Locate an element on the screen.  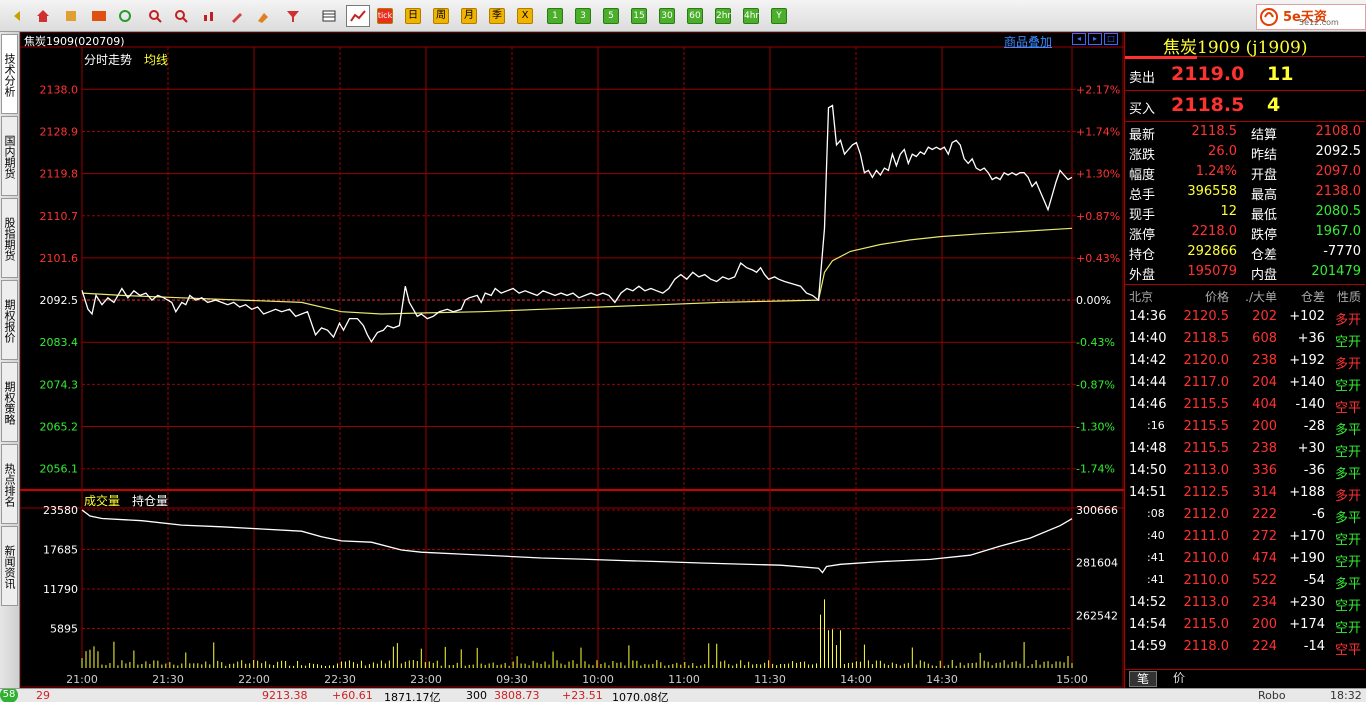
period-button-10: 60 is located at coordinates (695, 16).